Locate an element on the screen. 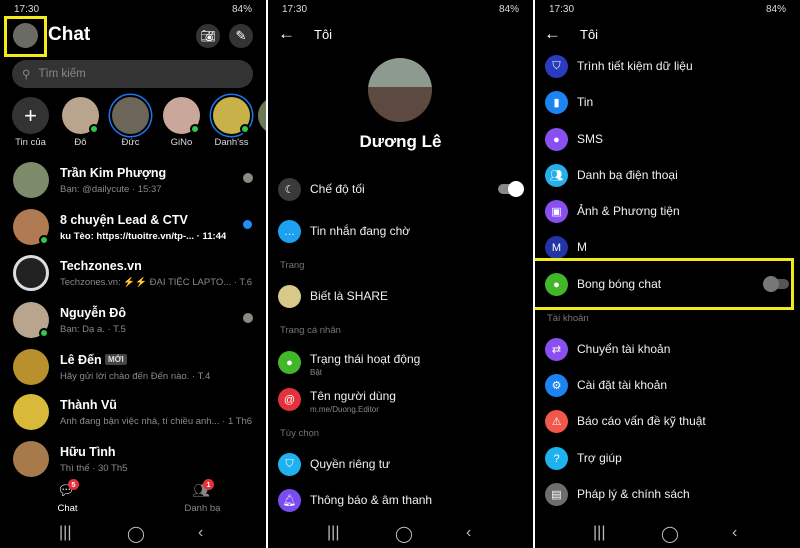 Image resolution: width=800 pixels, height=548 pixels. settings-row-document: ▤ Pháp lý & chính sách is located at coordinates (667, 494).